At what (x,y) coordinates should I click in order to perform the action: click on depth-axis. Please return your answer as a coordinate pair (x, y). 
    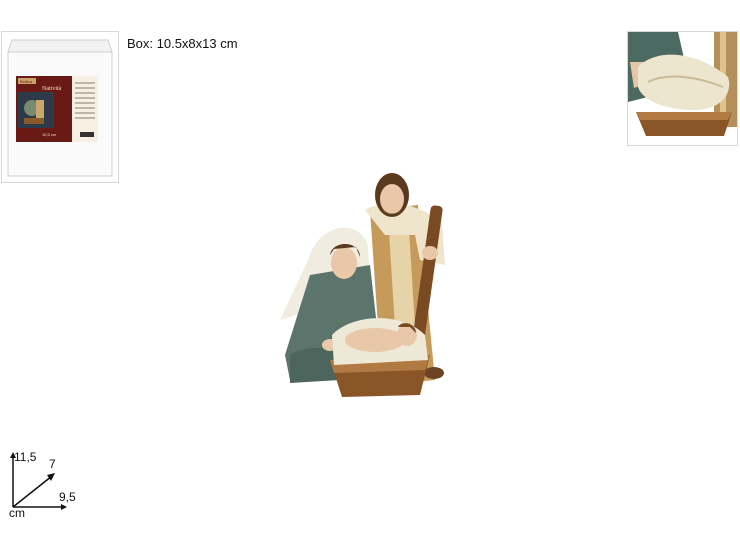
    Looking at the image, I should click on (32, 491).